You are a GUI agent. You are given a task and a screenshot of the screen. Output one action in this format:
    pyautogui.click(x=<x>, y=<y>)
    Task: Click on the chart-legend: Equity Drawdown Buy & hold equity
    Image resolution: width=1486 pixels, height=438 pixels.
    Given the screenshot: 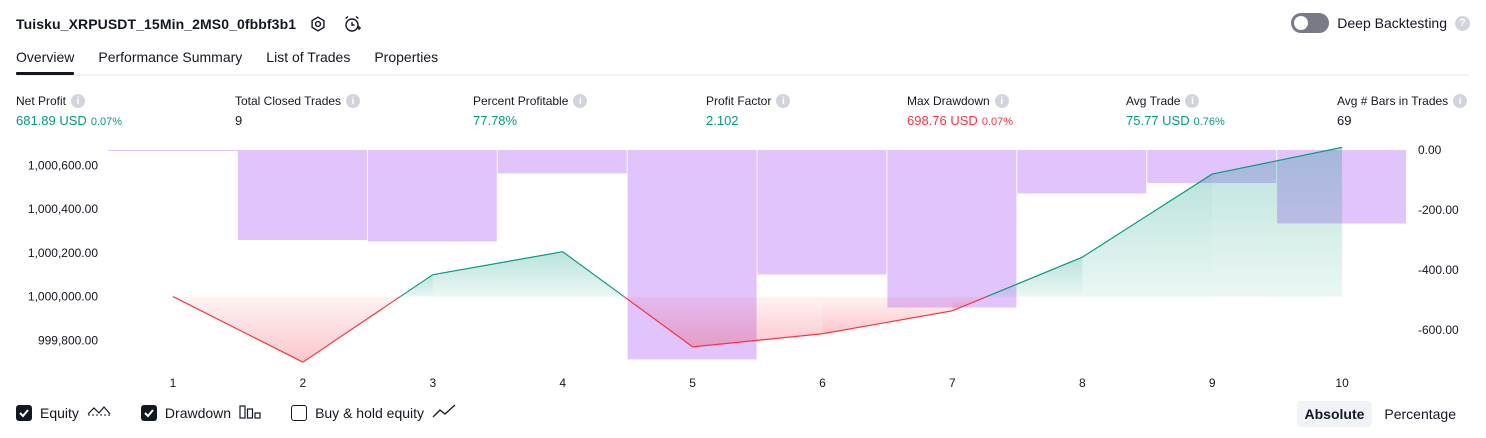 What is the action you would take?
    pyautogui.click(x=251, y=412)
    